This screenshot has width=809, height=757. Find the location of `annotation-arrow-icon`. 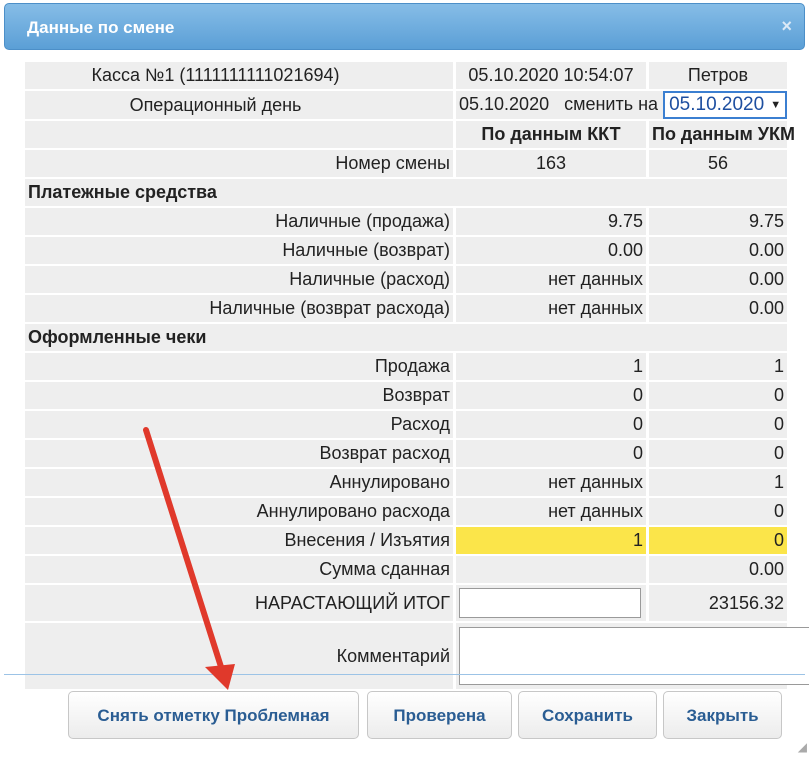

annotation-arrow-icon is located at coordinates (189, 558).